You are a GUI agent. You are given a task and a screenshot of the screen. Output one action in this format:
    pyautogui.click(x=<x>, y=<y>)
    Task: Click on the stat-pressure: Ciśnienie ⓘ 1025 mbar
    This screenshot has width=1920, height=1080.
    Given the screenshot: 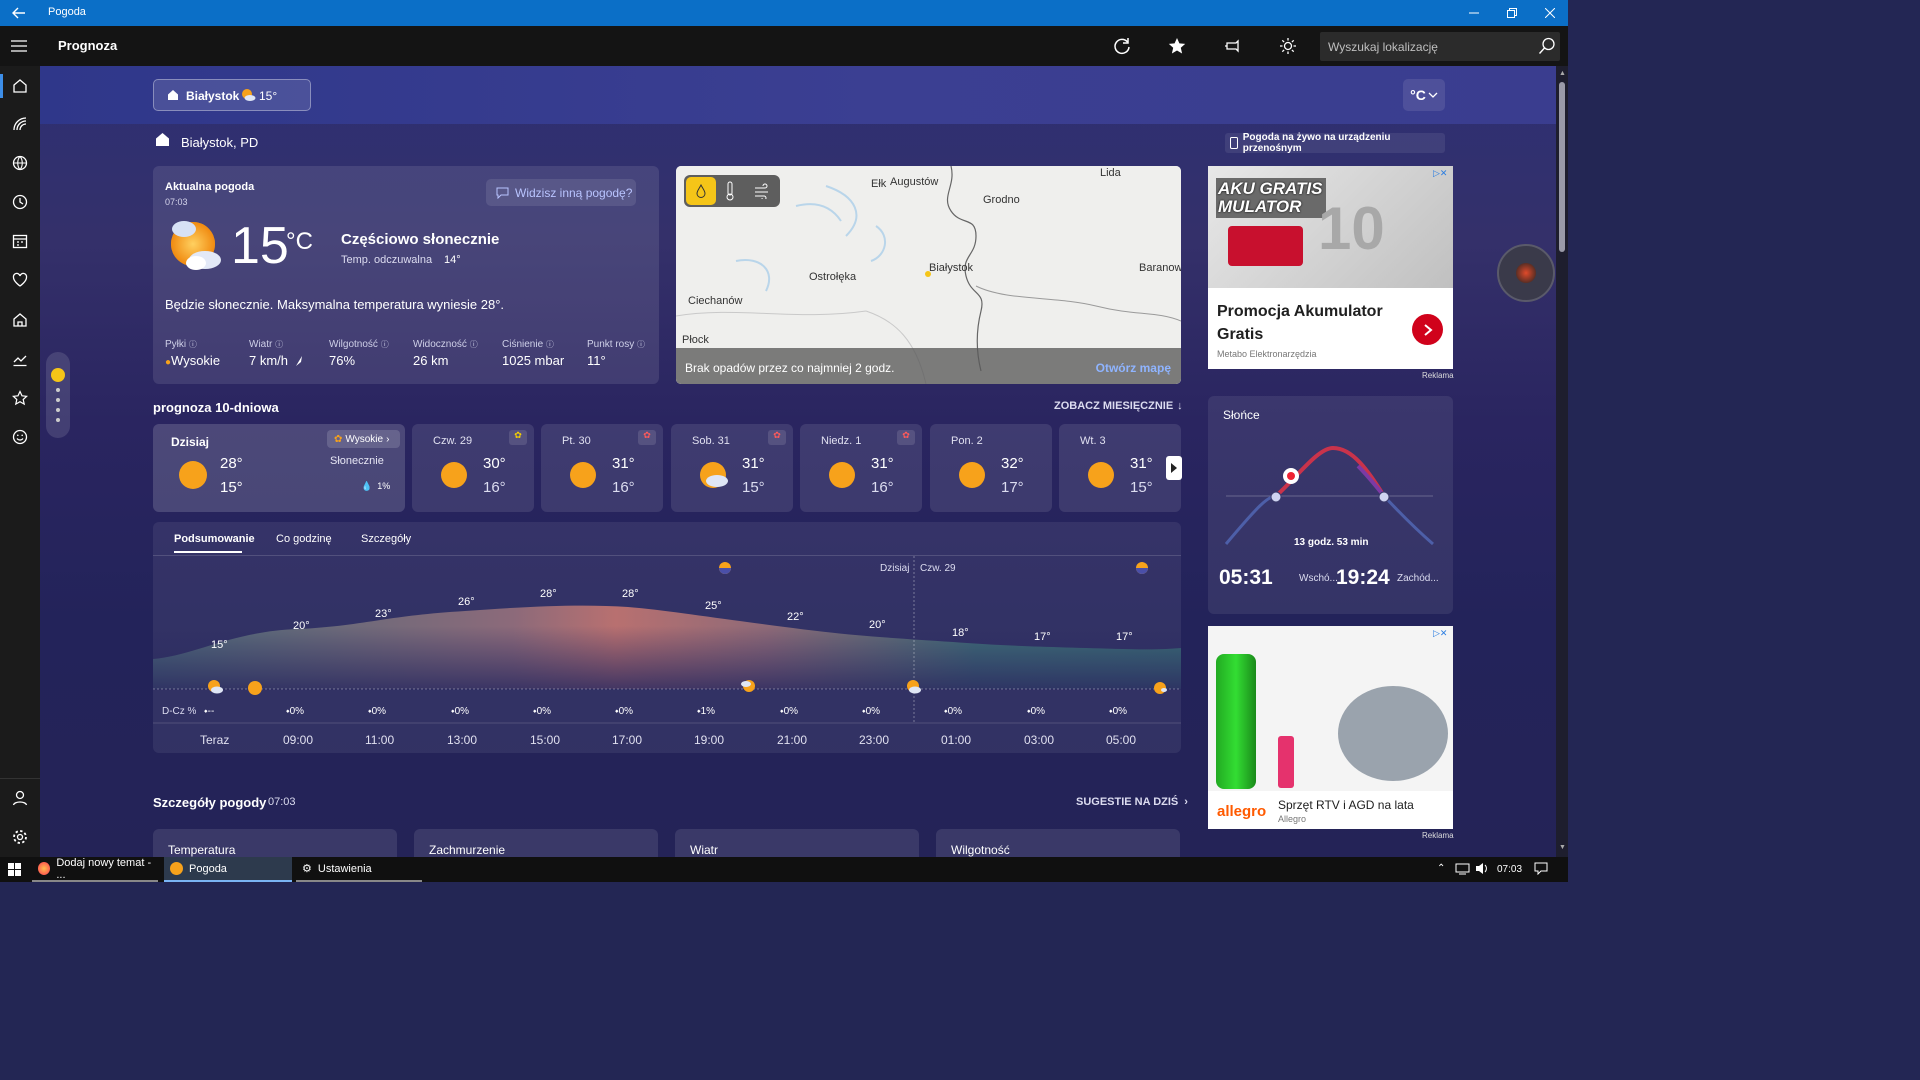 What is the action you would take?
    pyautogui.click(x=533, y=353)
    